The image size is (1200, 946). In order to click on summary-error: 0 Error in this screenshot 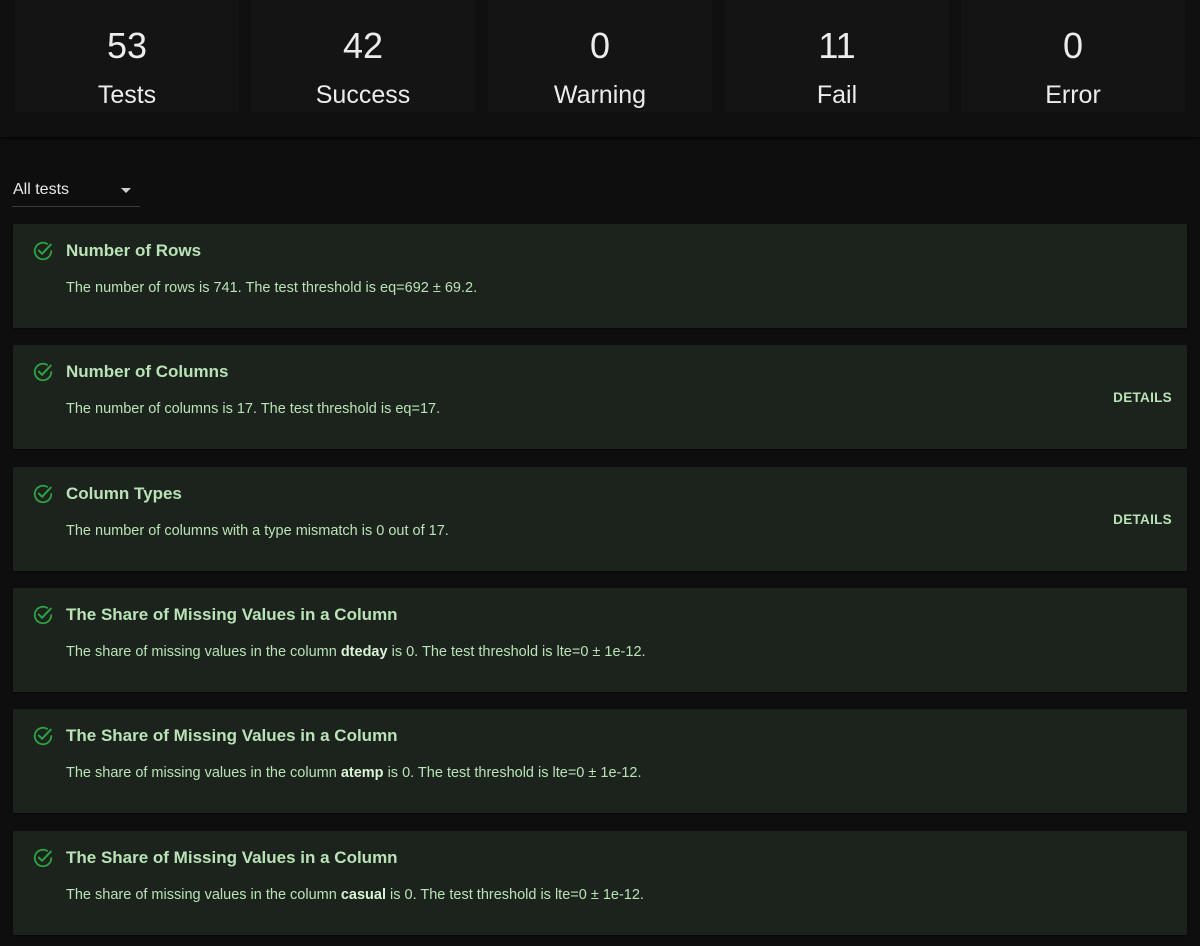, I will do `click(1073, 56)`.